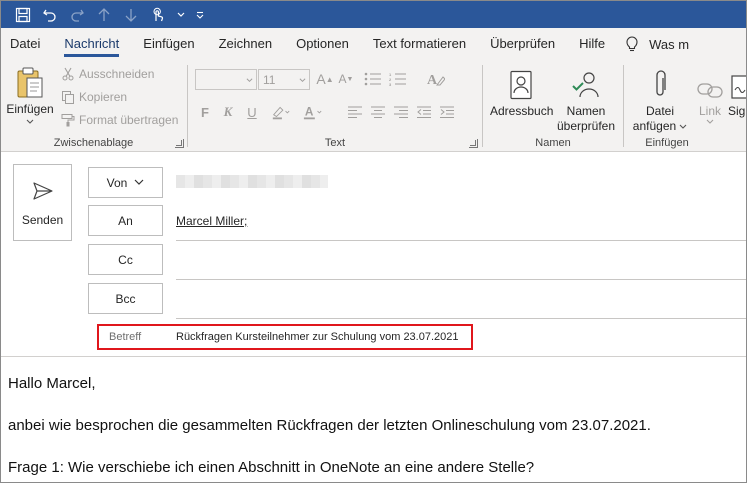 Image resolution: width=747 pixels, height=483 pixels. What do you see at coordinates (335, 143) in the screenshot?
I see `text-group-label: Text` at bounding box center [335, 143].